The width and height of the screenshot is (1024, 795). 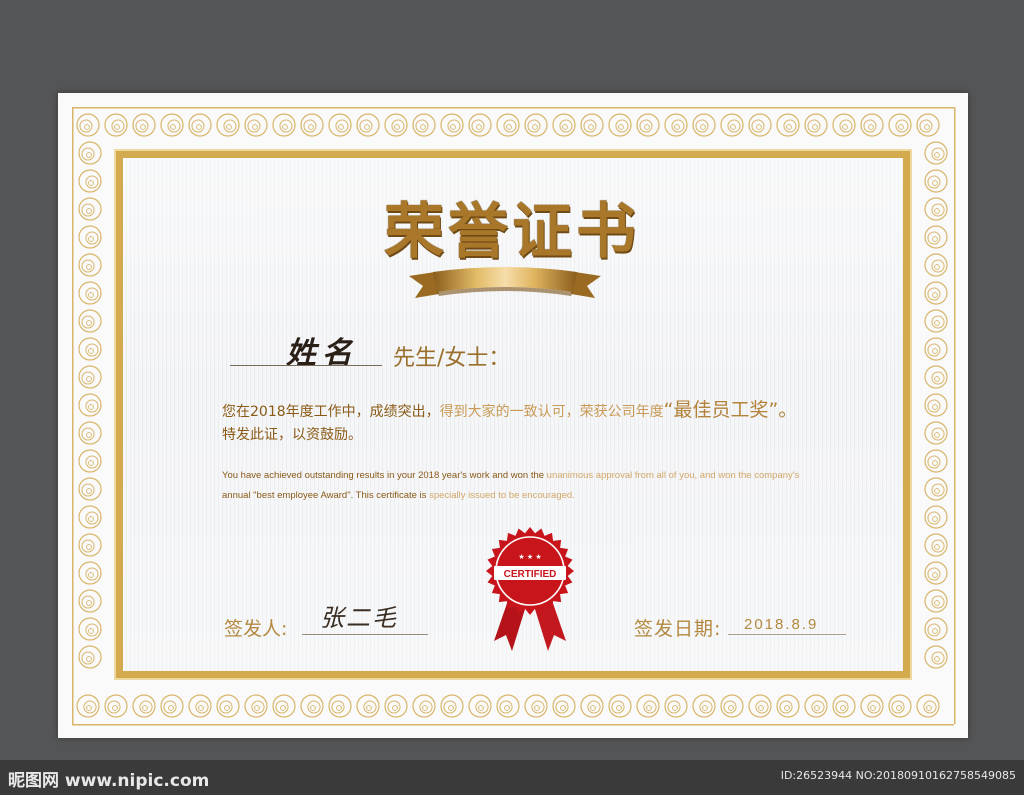 What do you see at coordinates (331, 412) in the screenshot?
I see `body-cn-part1: 您在2018年度工作中，成绩突出，` at bounding box center [331, 412].